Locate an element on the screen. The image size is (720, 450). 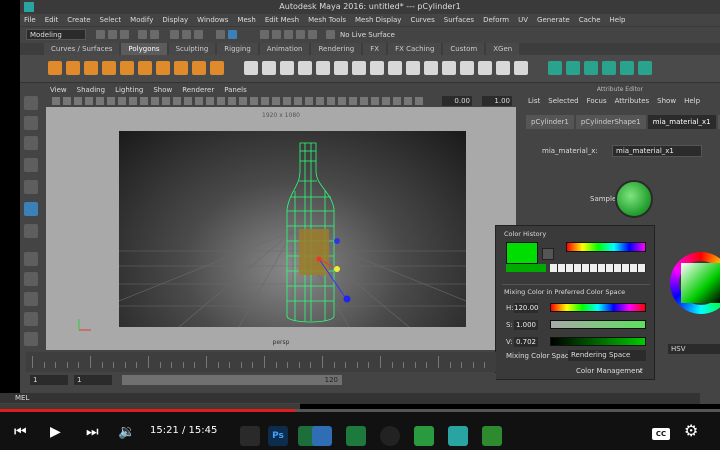
single-perspective-layout-icon is located at coordinates (31, 259).